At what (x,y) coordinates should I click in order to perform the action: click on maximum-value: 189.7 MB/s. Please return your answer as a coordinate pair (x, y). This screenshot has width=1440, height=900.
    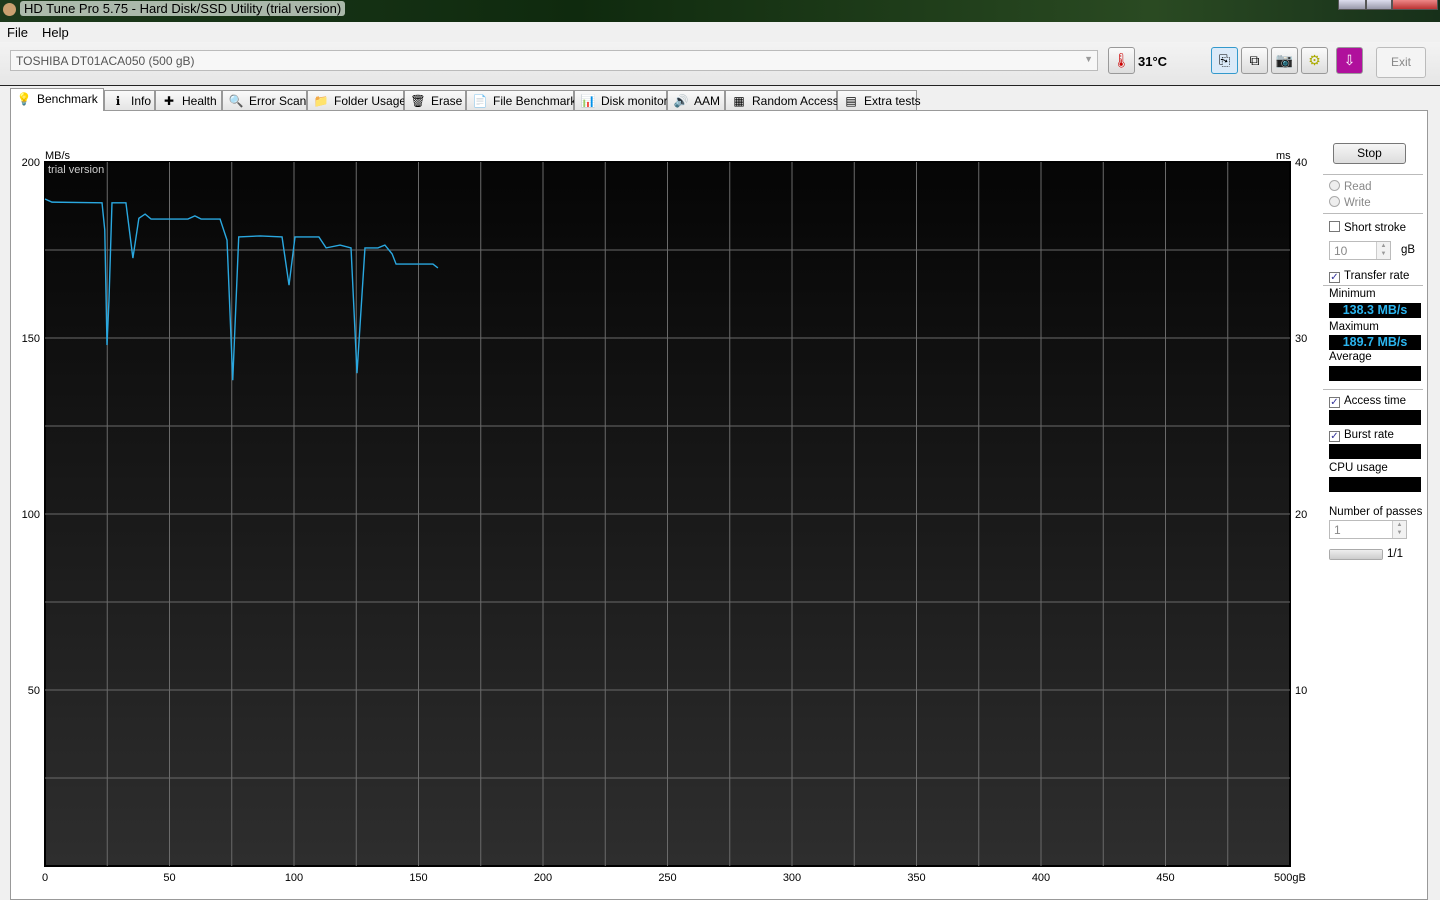
    Looking at the image, I should click on (1375, 342).